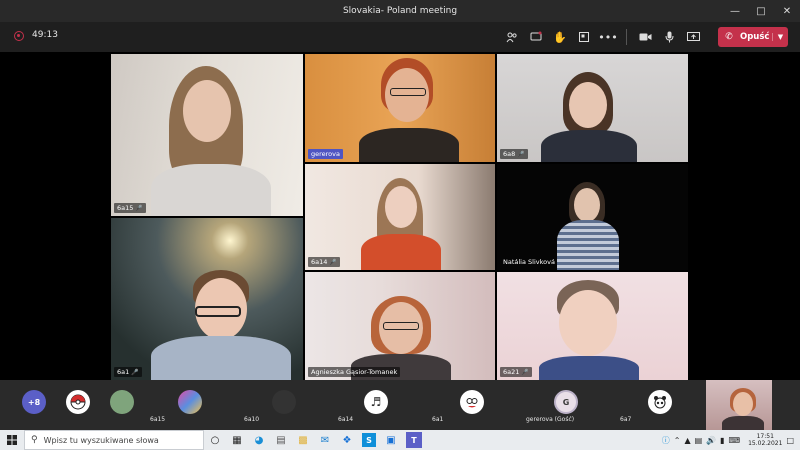 This screenshot has height=450, width=800. Describe the element at coordinates (550, 419) in the screenshot. I see `participant-label: gererova (Gość)` at that location.